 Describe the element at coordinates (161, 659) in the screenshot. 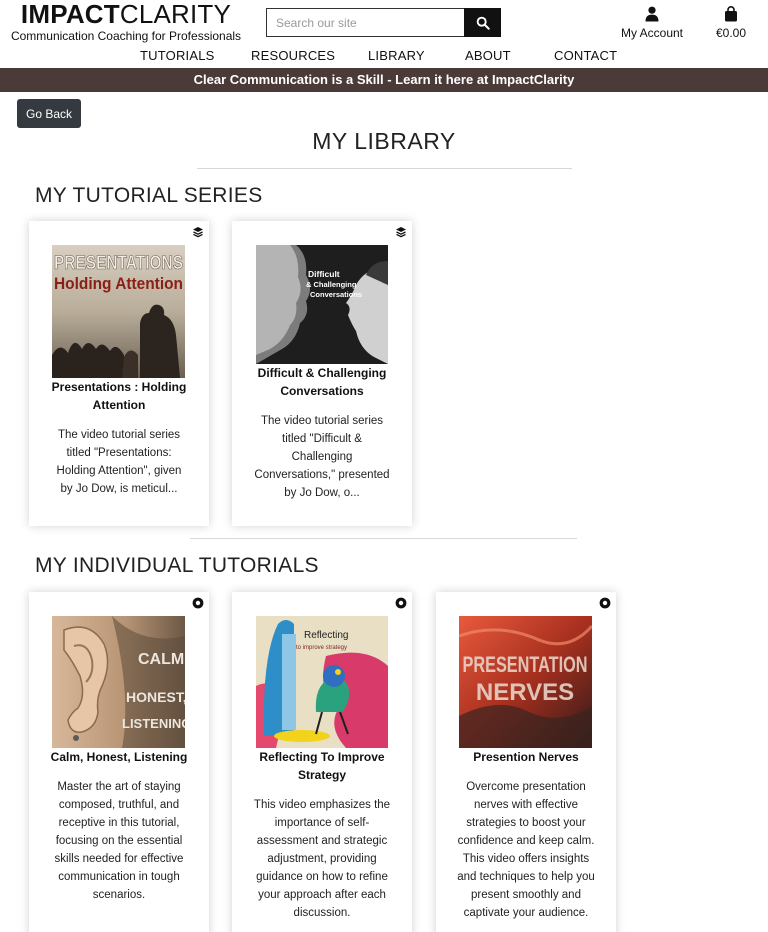

I see `thumbnail-text-1: CALM` at that location.